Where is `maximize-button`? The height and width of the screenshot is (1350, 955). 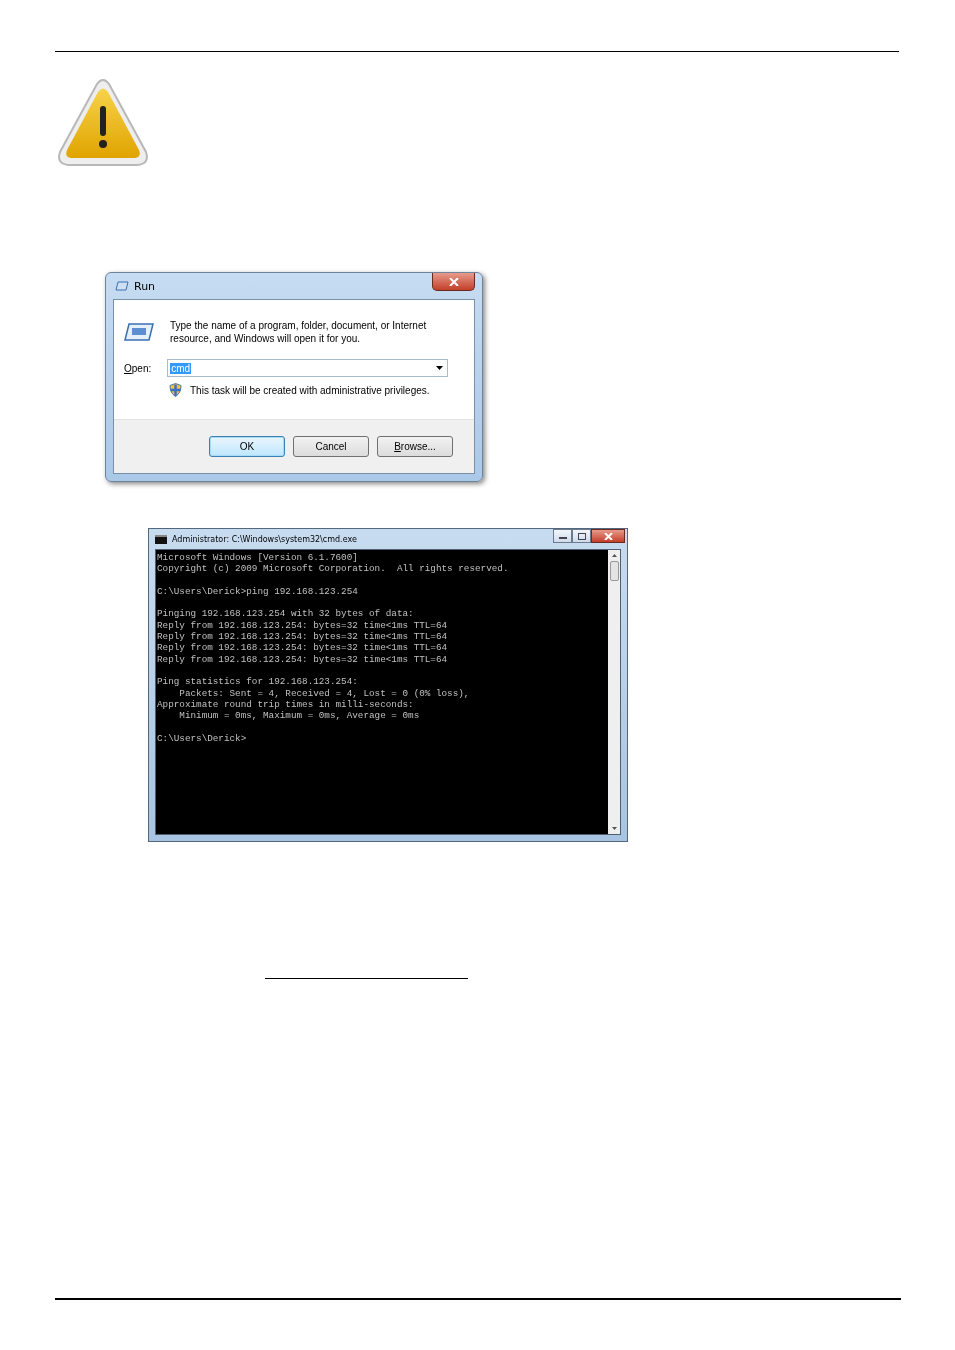
maximize-button is located at coordinates (581, 536).